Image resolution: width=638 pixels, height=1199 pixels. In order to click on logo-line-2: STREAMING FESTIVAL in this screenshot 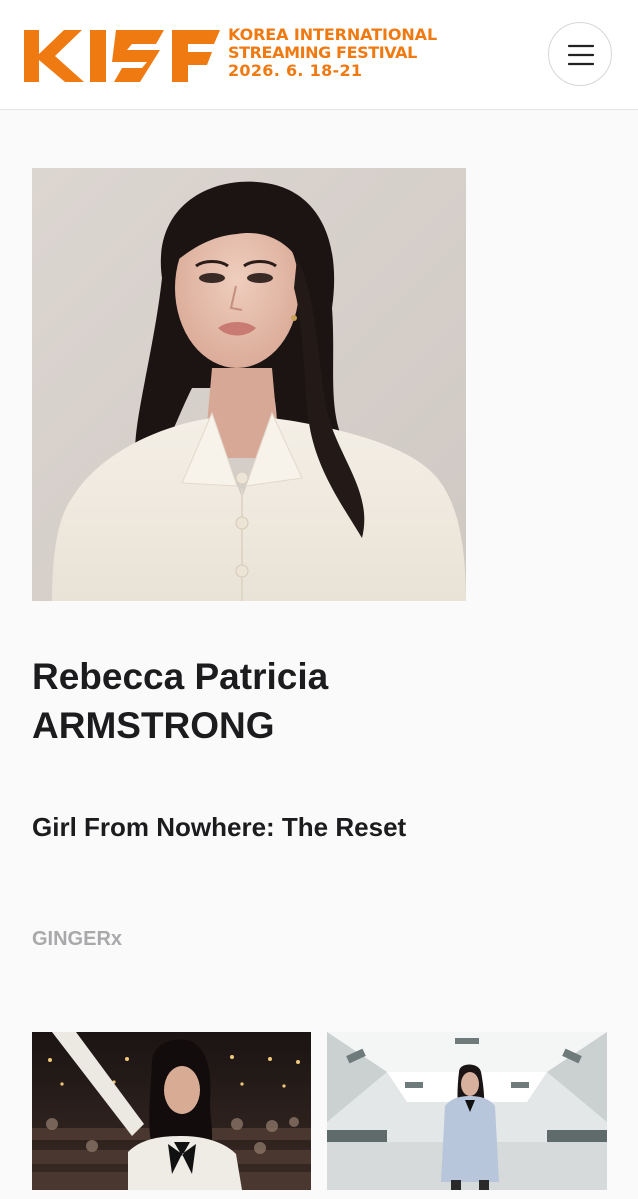, I will do `click(322, 52)`.